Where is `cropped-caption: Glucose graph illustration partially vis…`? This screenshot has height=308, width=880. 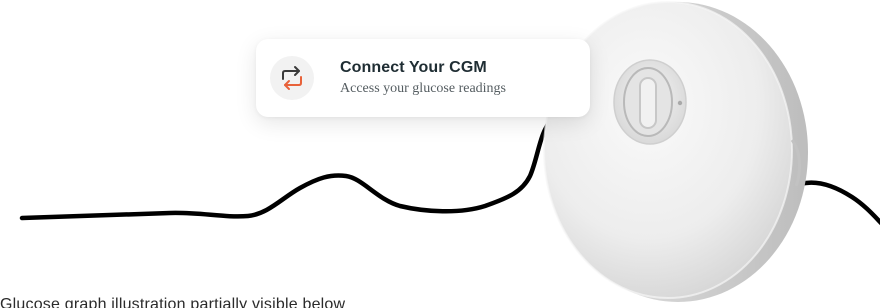 cropped-caption: Glucose graph illustration partially vis… is located at coordinates (173, 302).